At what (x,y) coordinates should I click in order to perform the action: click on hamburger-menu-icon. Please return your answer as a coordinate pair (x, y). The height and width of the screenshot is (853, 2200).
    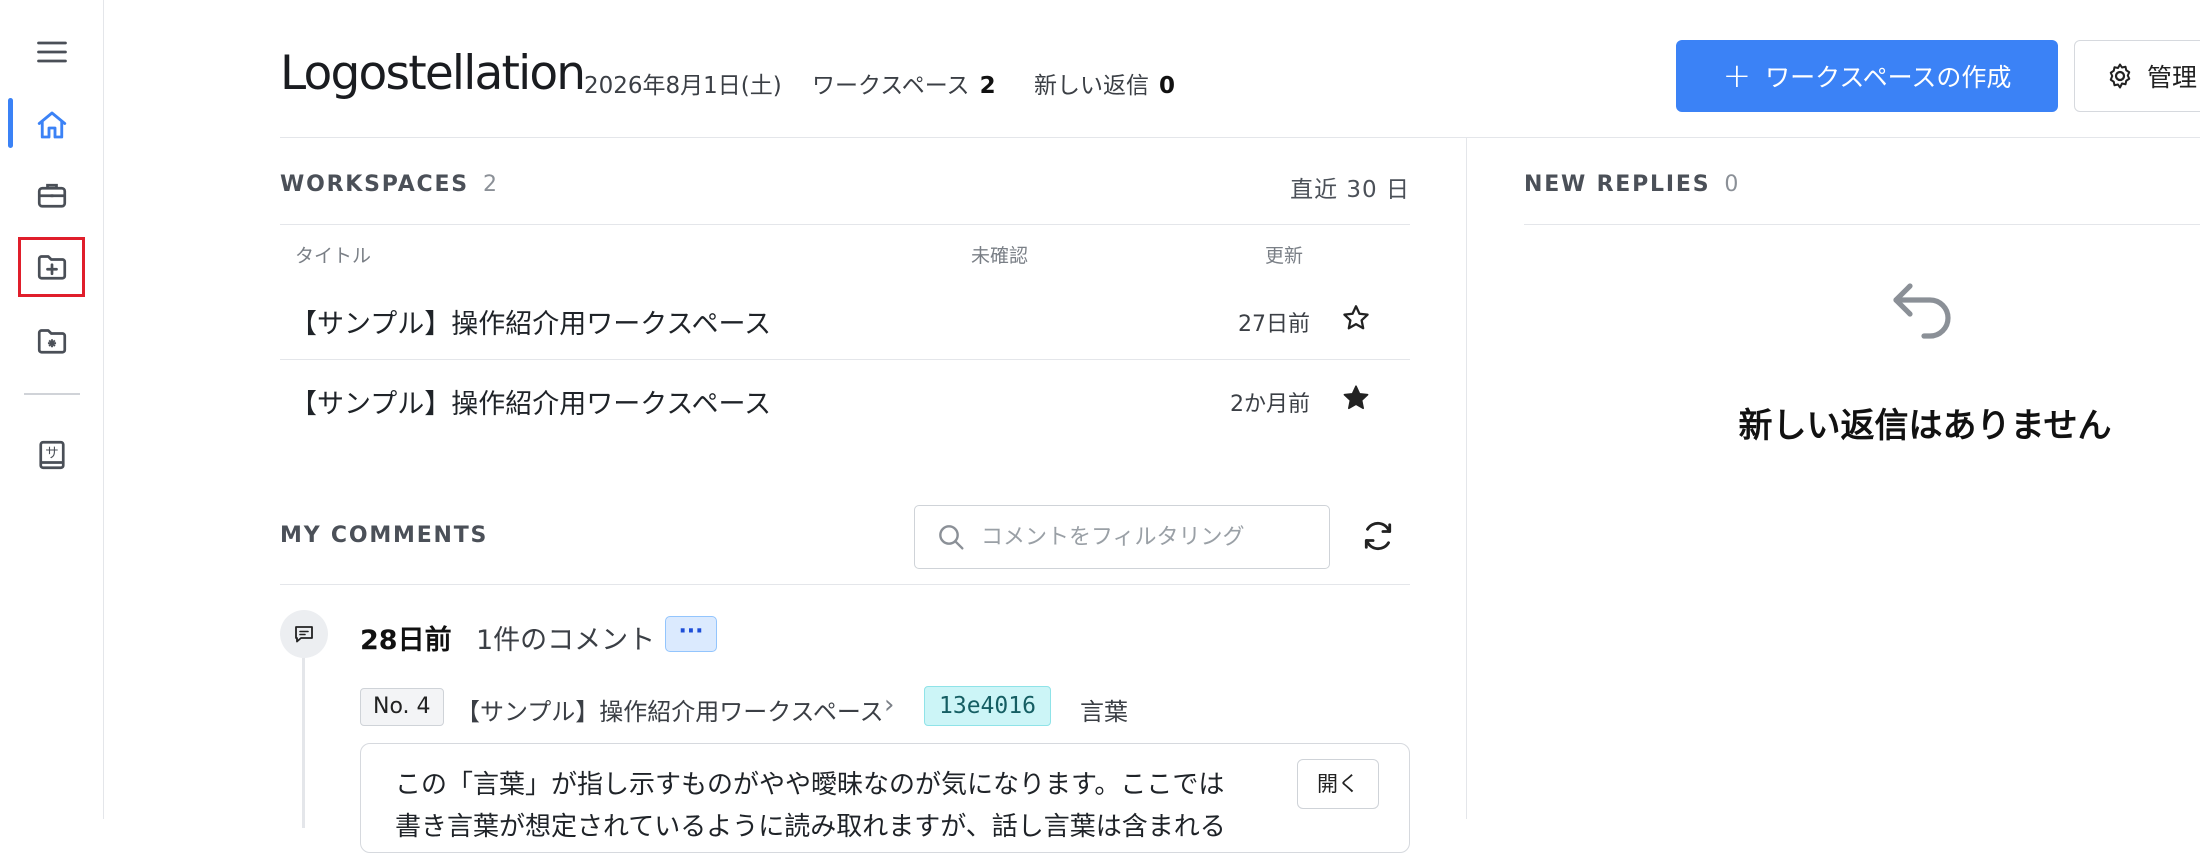
    Looking at the image, I should click on (52, 52).